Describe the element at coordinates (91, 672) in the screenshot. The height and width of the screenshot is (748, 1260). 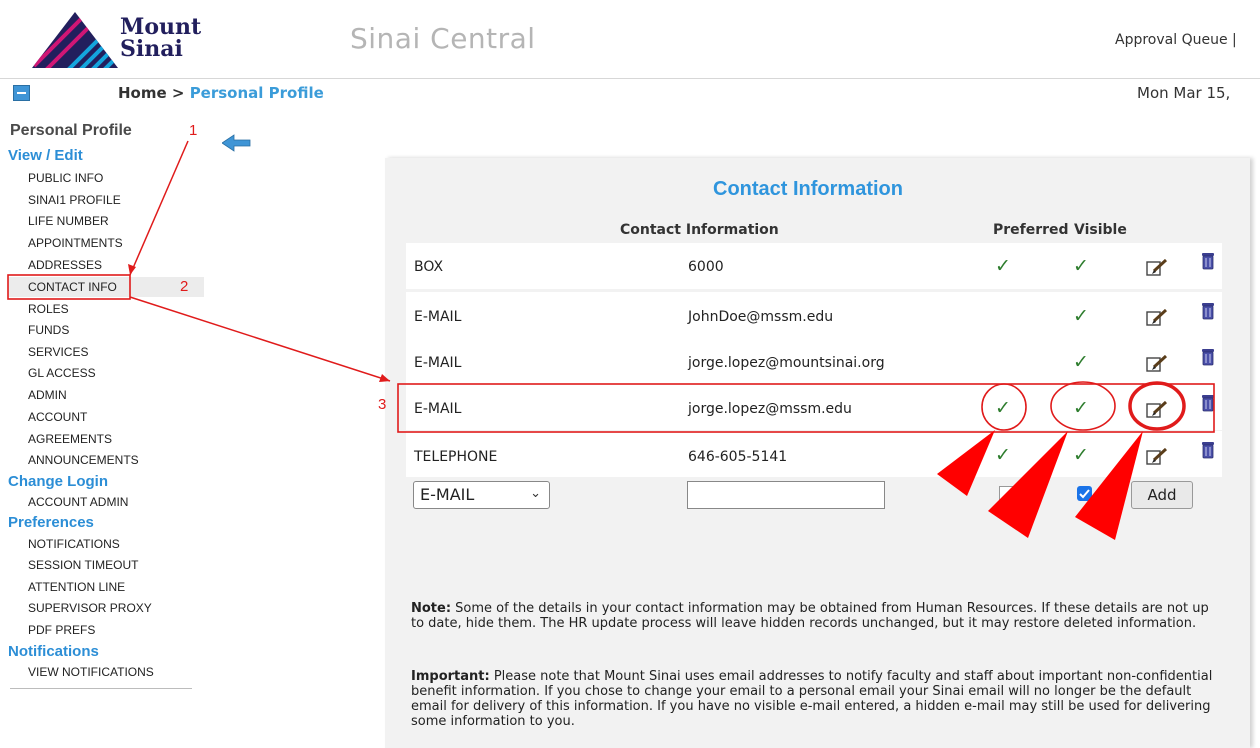
I see `sidebar-item-view-notifications: VIEW NOTIFICATIONS` at that location.